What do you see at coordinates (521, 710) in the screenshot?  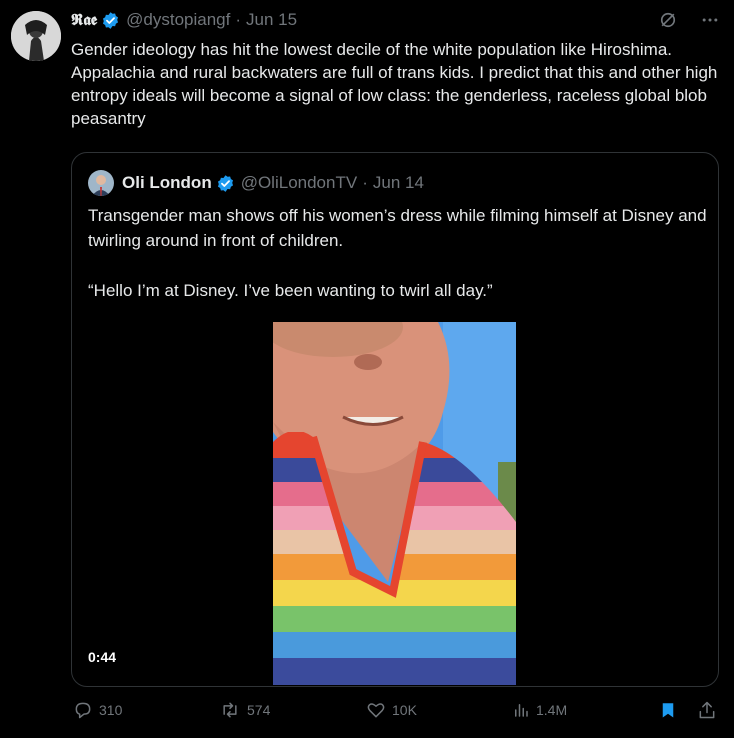 I see `views-icon` at bounding box center [521, 710].